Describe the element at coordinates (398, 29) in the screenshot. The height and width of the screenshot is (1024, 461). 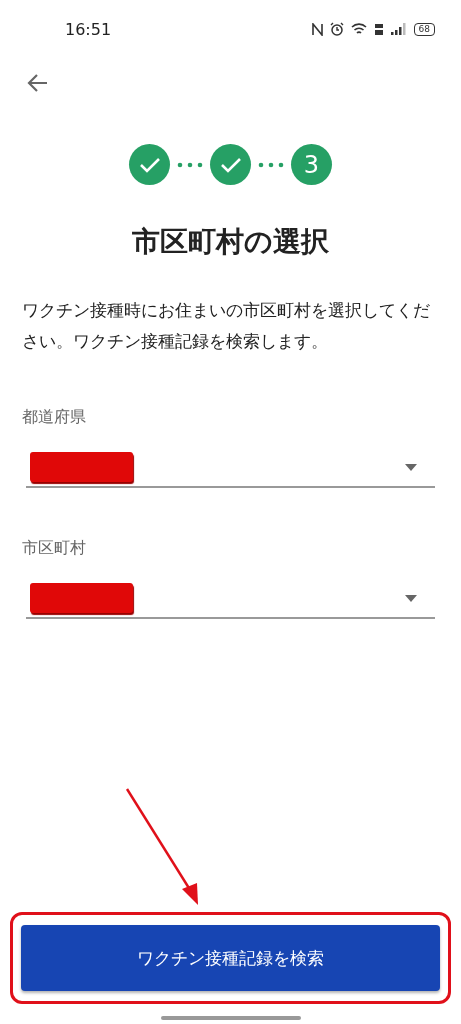
I see `signal-icon` at that location.